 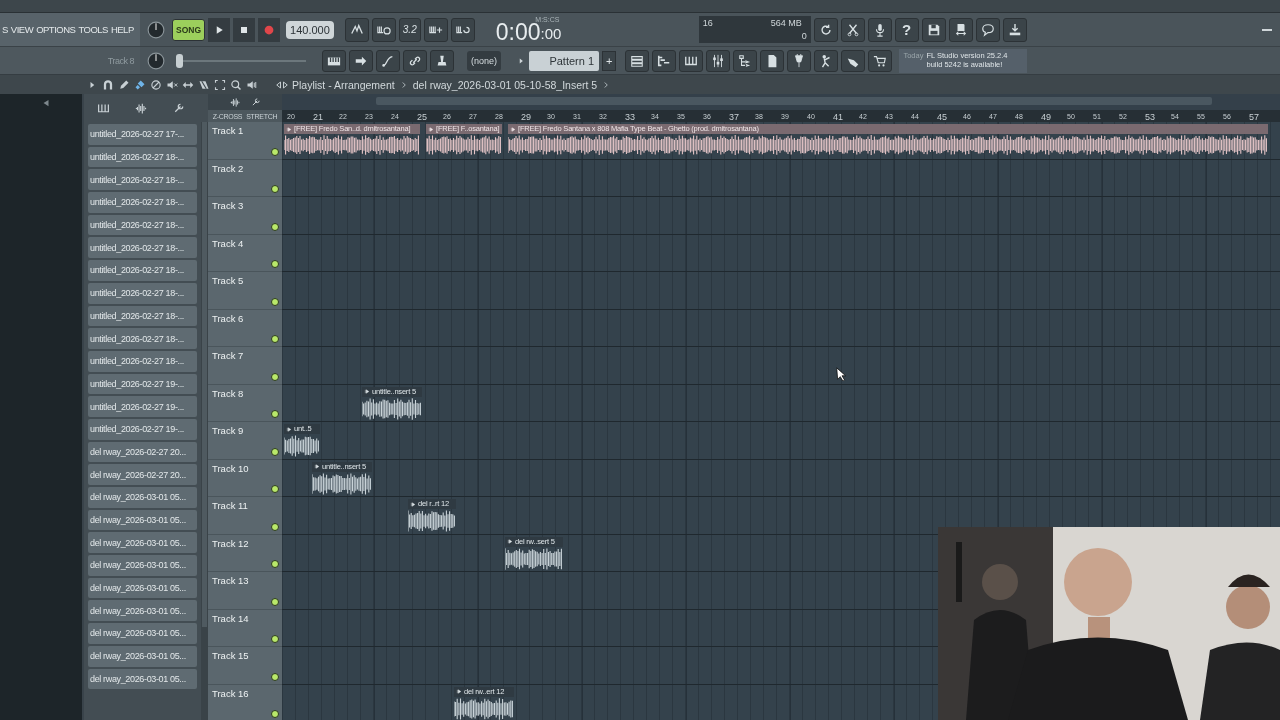 What do you see at coordinates (310, 29) in the screenshot?
I see `tempo-display: 140.000` at bounding box center [310, 29].